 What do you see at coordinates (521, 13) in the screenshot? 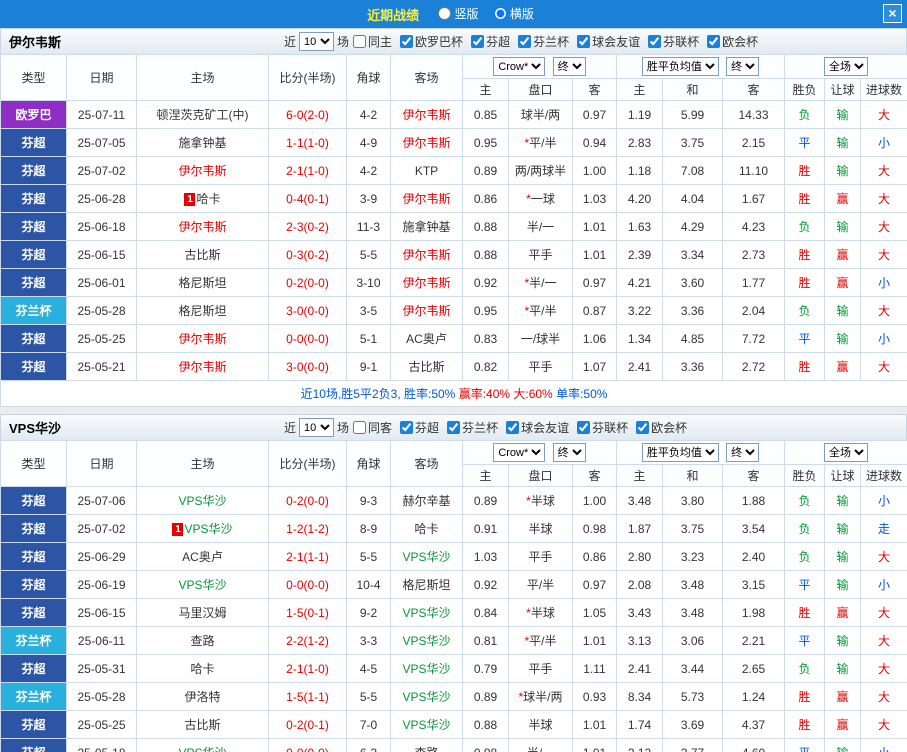
I see `horizontal-label: 横版` at bounding box center [521, 13].